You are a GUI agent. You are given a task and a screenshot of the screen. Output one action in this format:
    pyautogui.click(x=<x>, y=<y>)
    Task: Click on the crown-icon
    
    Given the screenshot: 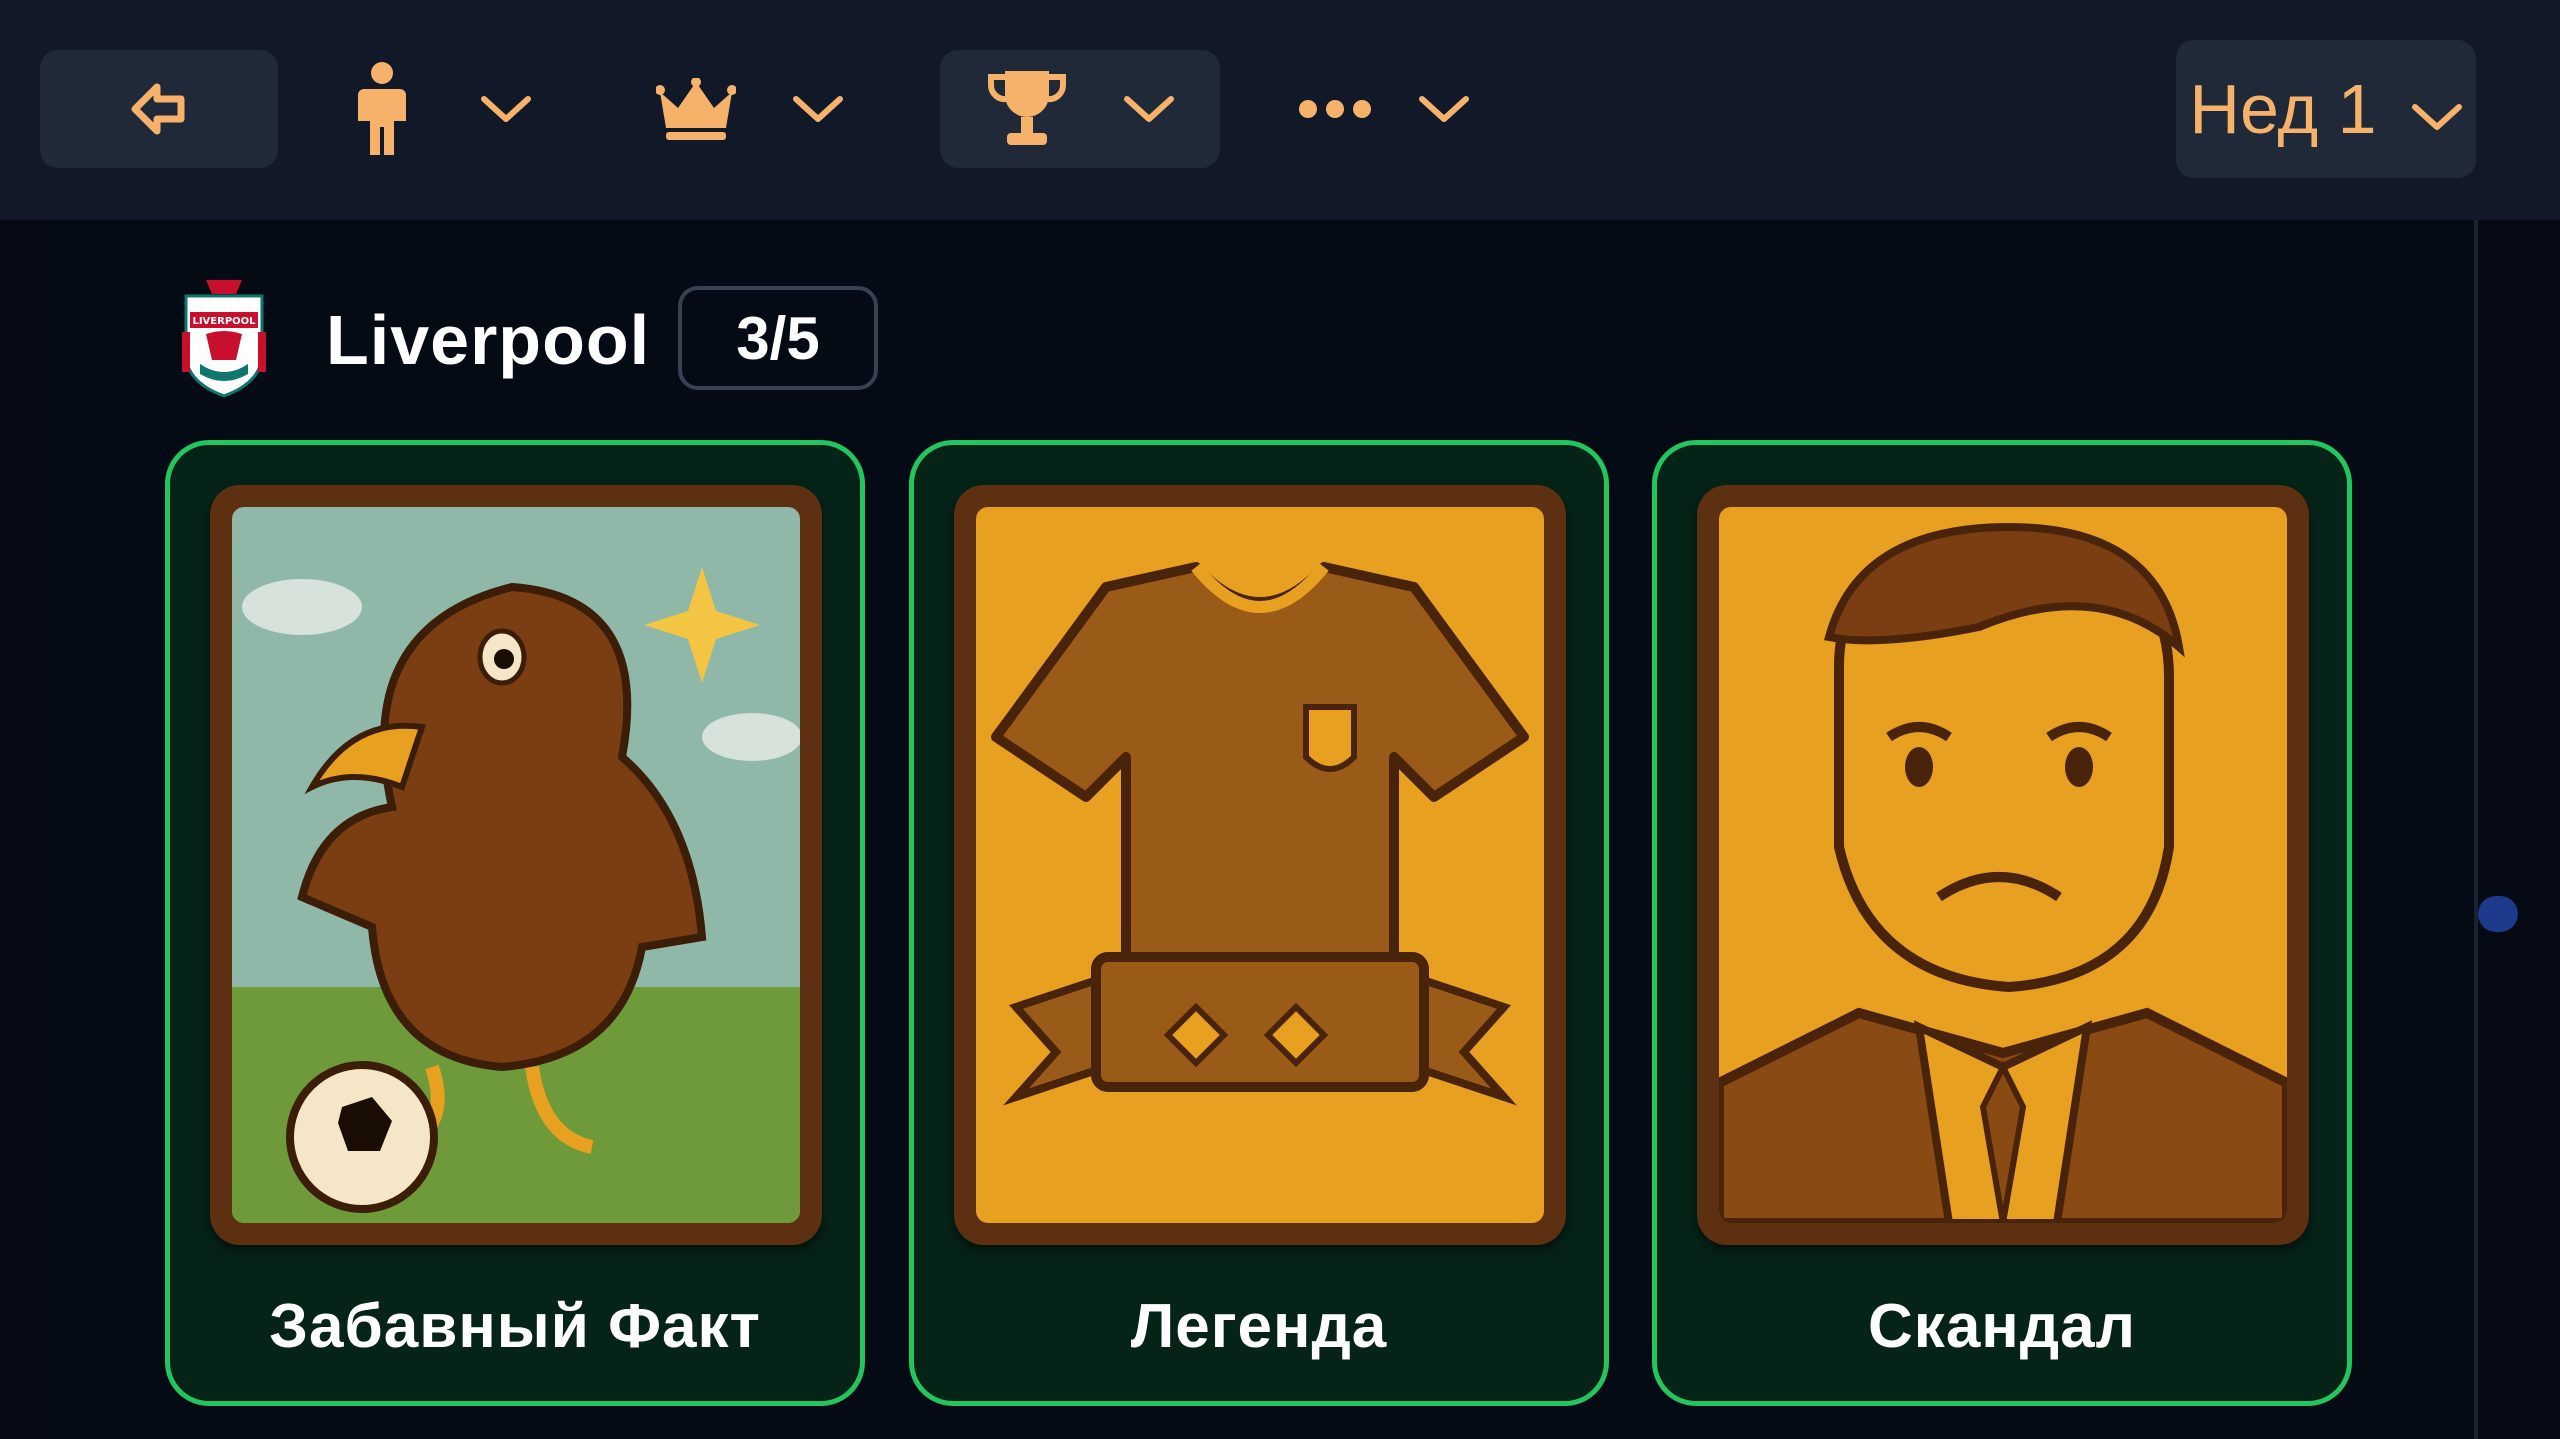 What is the action you would take?
    pyautogui.click(x=696, y=109)
    